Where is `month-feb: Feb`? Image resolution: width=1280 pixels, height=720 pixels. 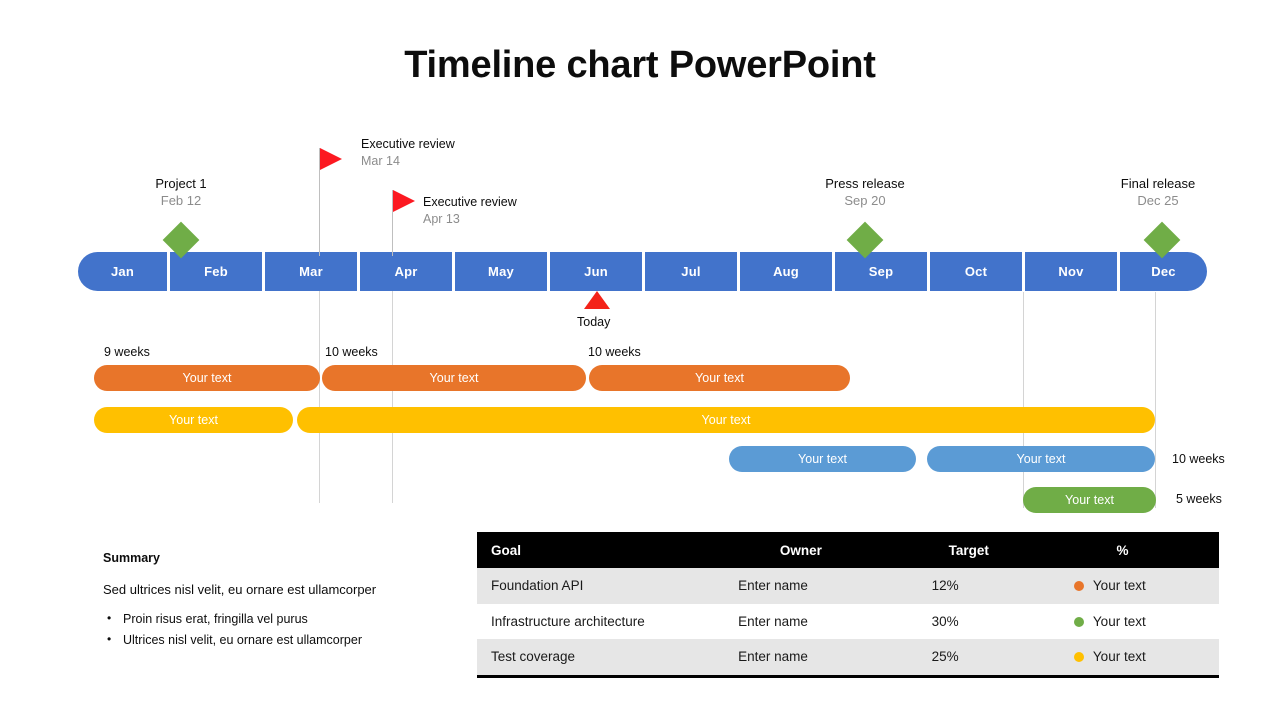
month-feb: Feb is located at coordinates (216, 271).